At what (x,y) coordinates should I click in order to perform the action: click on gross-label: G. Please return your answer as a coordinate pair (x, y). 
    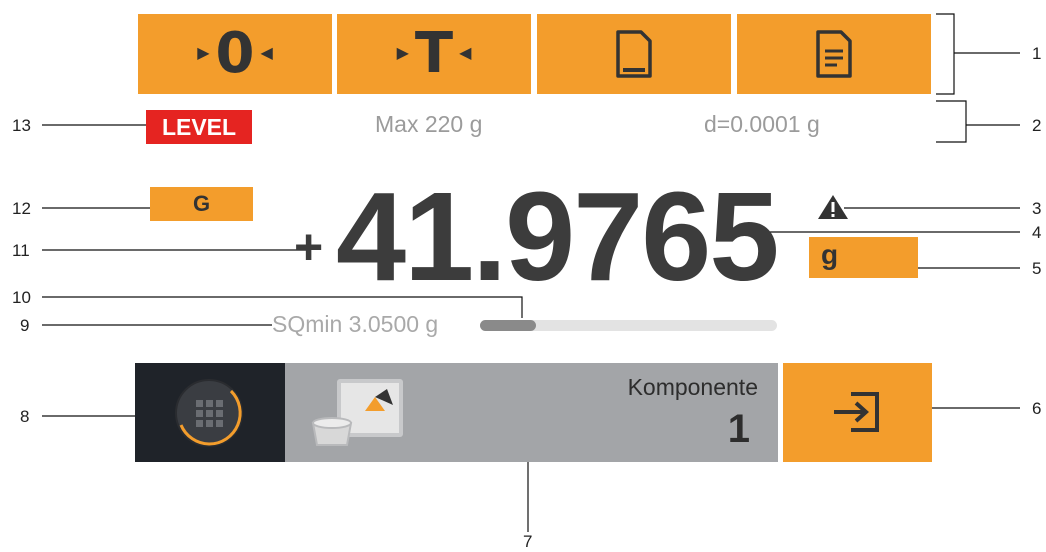
    Looking at the image, I should click on (201, 203).